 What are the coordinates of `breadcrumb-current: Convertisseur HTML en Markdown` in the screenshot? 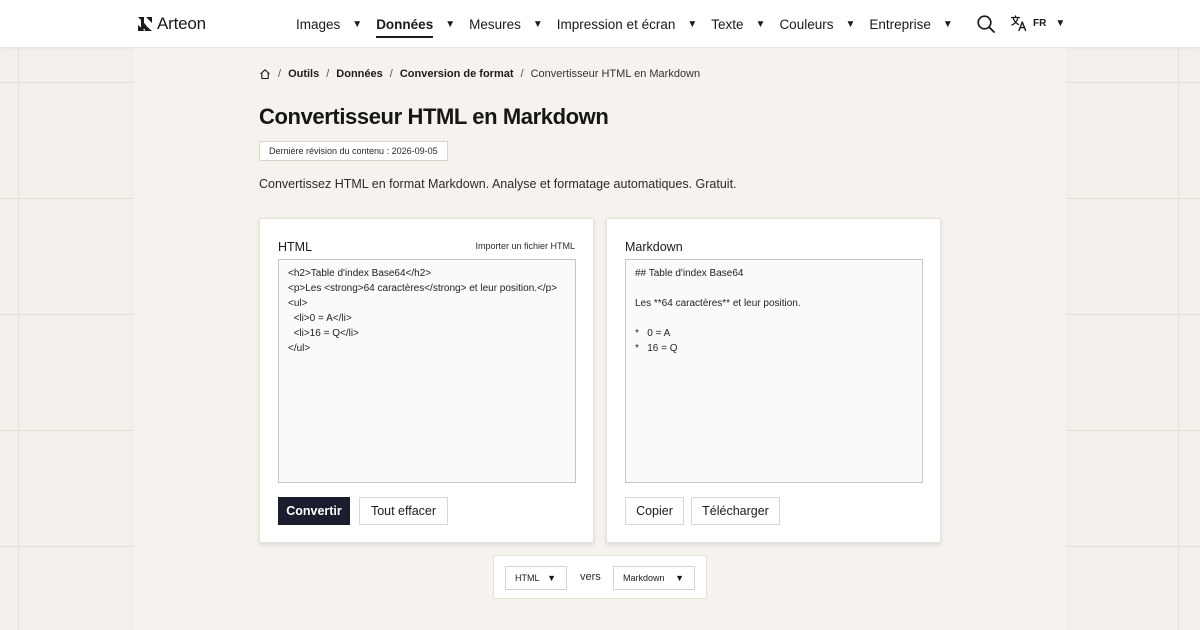 It's located at (615, 74).